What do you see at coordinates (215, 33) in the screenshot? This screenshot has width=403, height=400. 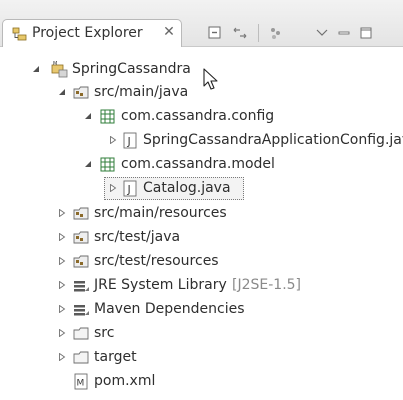 I see `collapse-all-icon` at bounding box center [215, 33].